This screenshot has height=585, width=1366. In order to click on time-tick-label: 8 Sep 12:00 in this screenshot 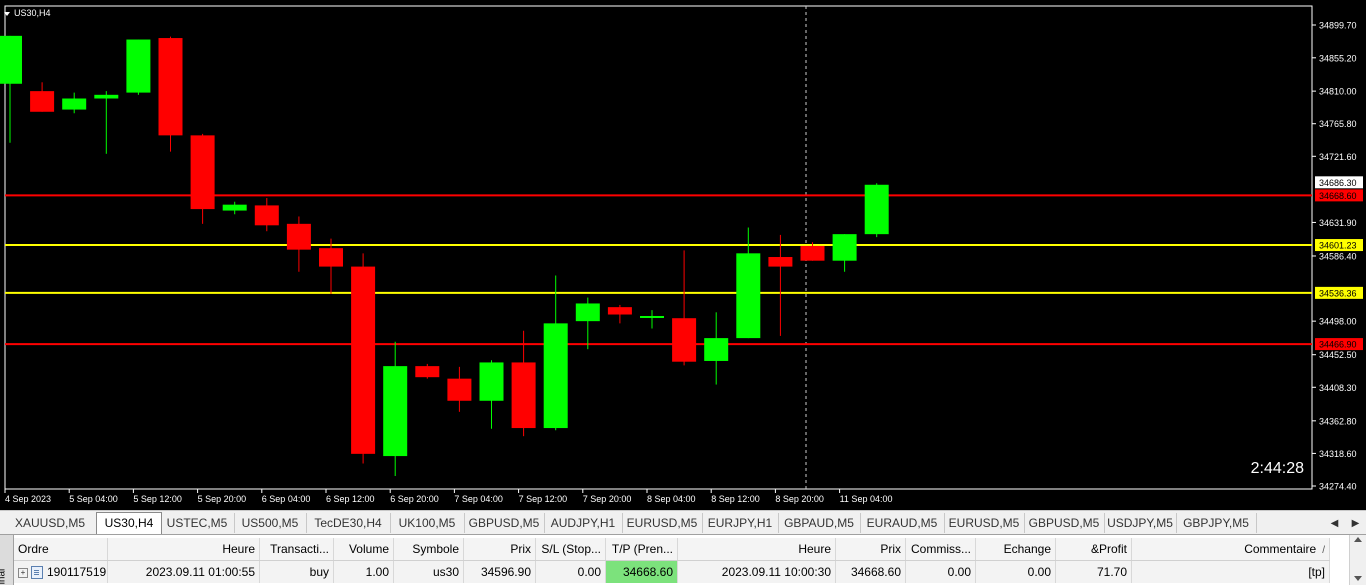, I will do `click(735, 499)`.